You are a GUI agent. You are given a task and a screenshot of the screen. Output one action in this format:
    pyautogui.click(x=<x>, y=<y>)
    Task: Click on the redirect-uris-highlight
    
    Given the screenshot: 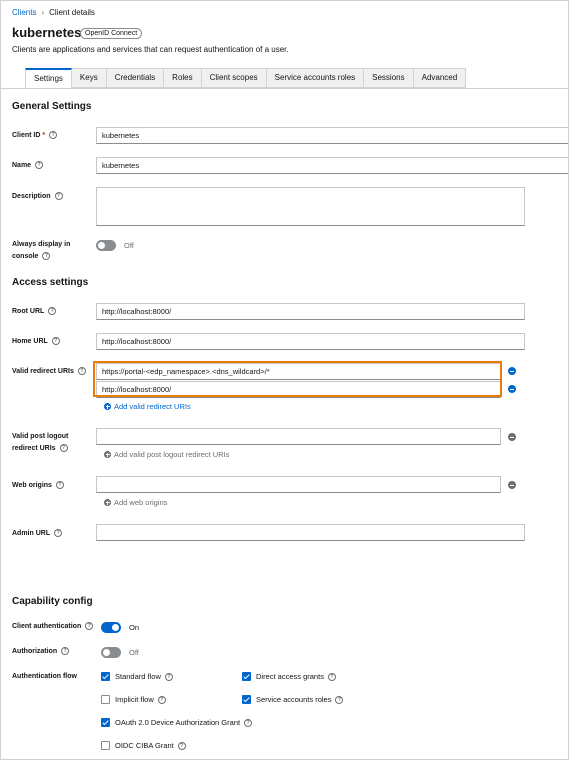 What is the action you would take?
    pyautogui.click(x=297, y=379)
    